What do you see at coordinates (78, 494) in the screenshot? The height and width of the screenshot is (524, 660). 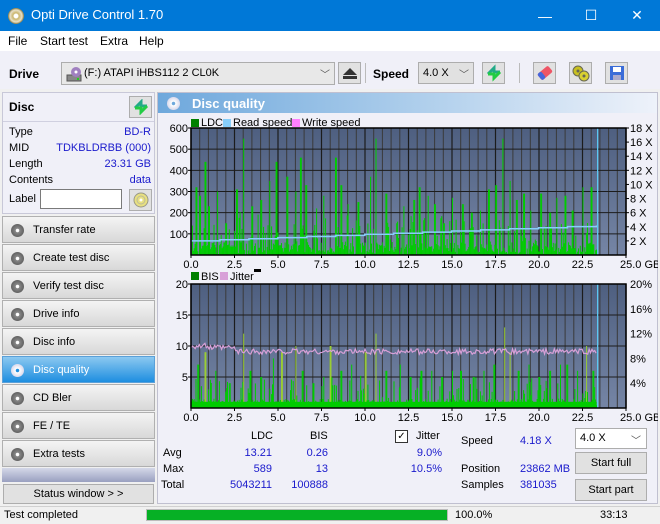 I see `status-window-button: Status window > >` at bounding box center [78, 494].